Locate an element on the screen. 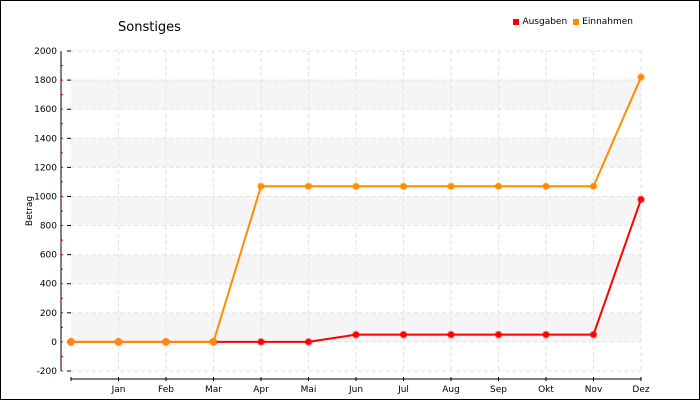 This screenshot has width=700, height=400. y-tick-label: 1400 is located at coordinates (45, 139).